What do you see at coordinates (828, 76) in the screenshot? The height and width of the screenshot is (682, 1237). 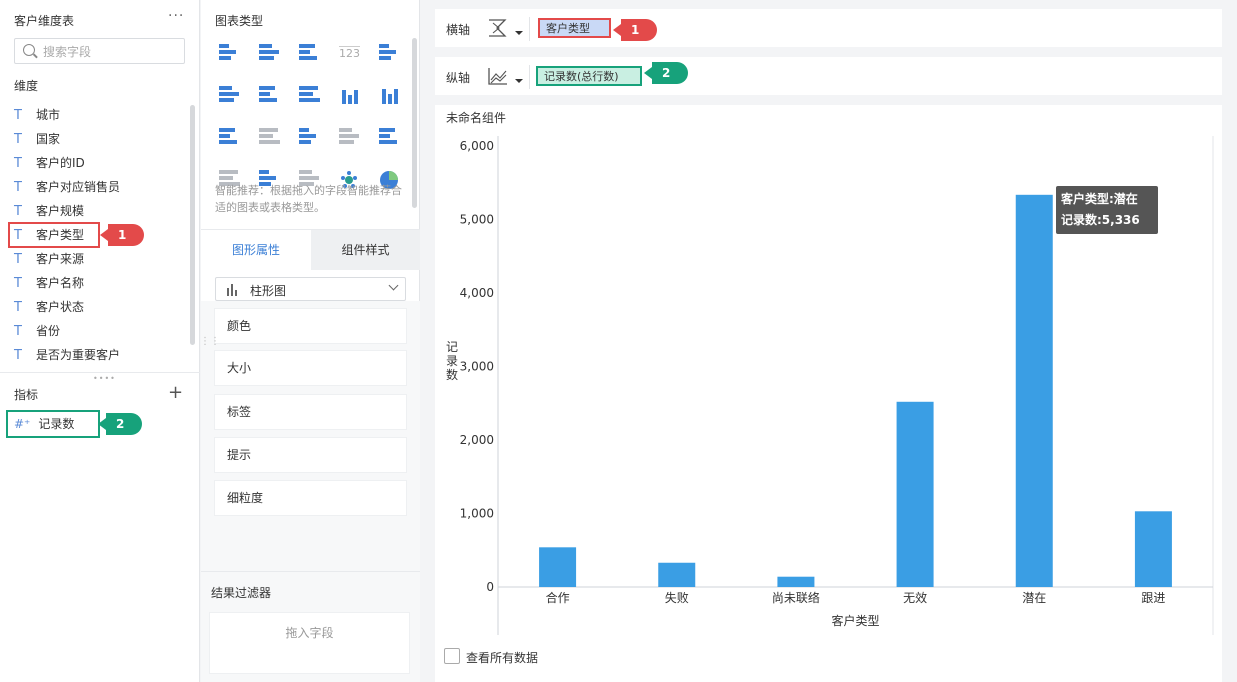 I see `y-axis-bar: 纵轴 记录数(总行数)` at bounding box center [828, 76].